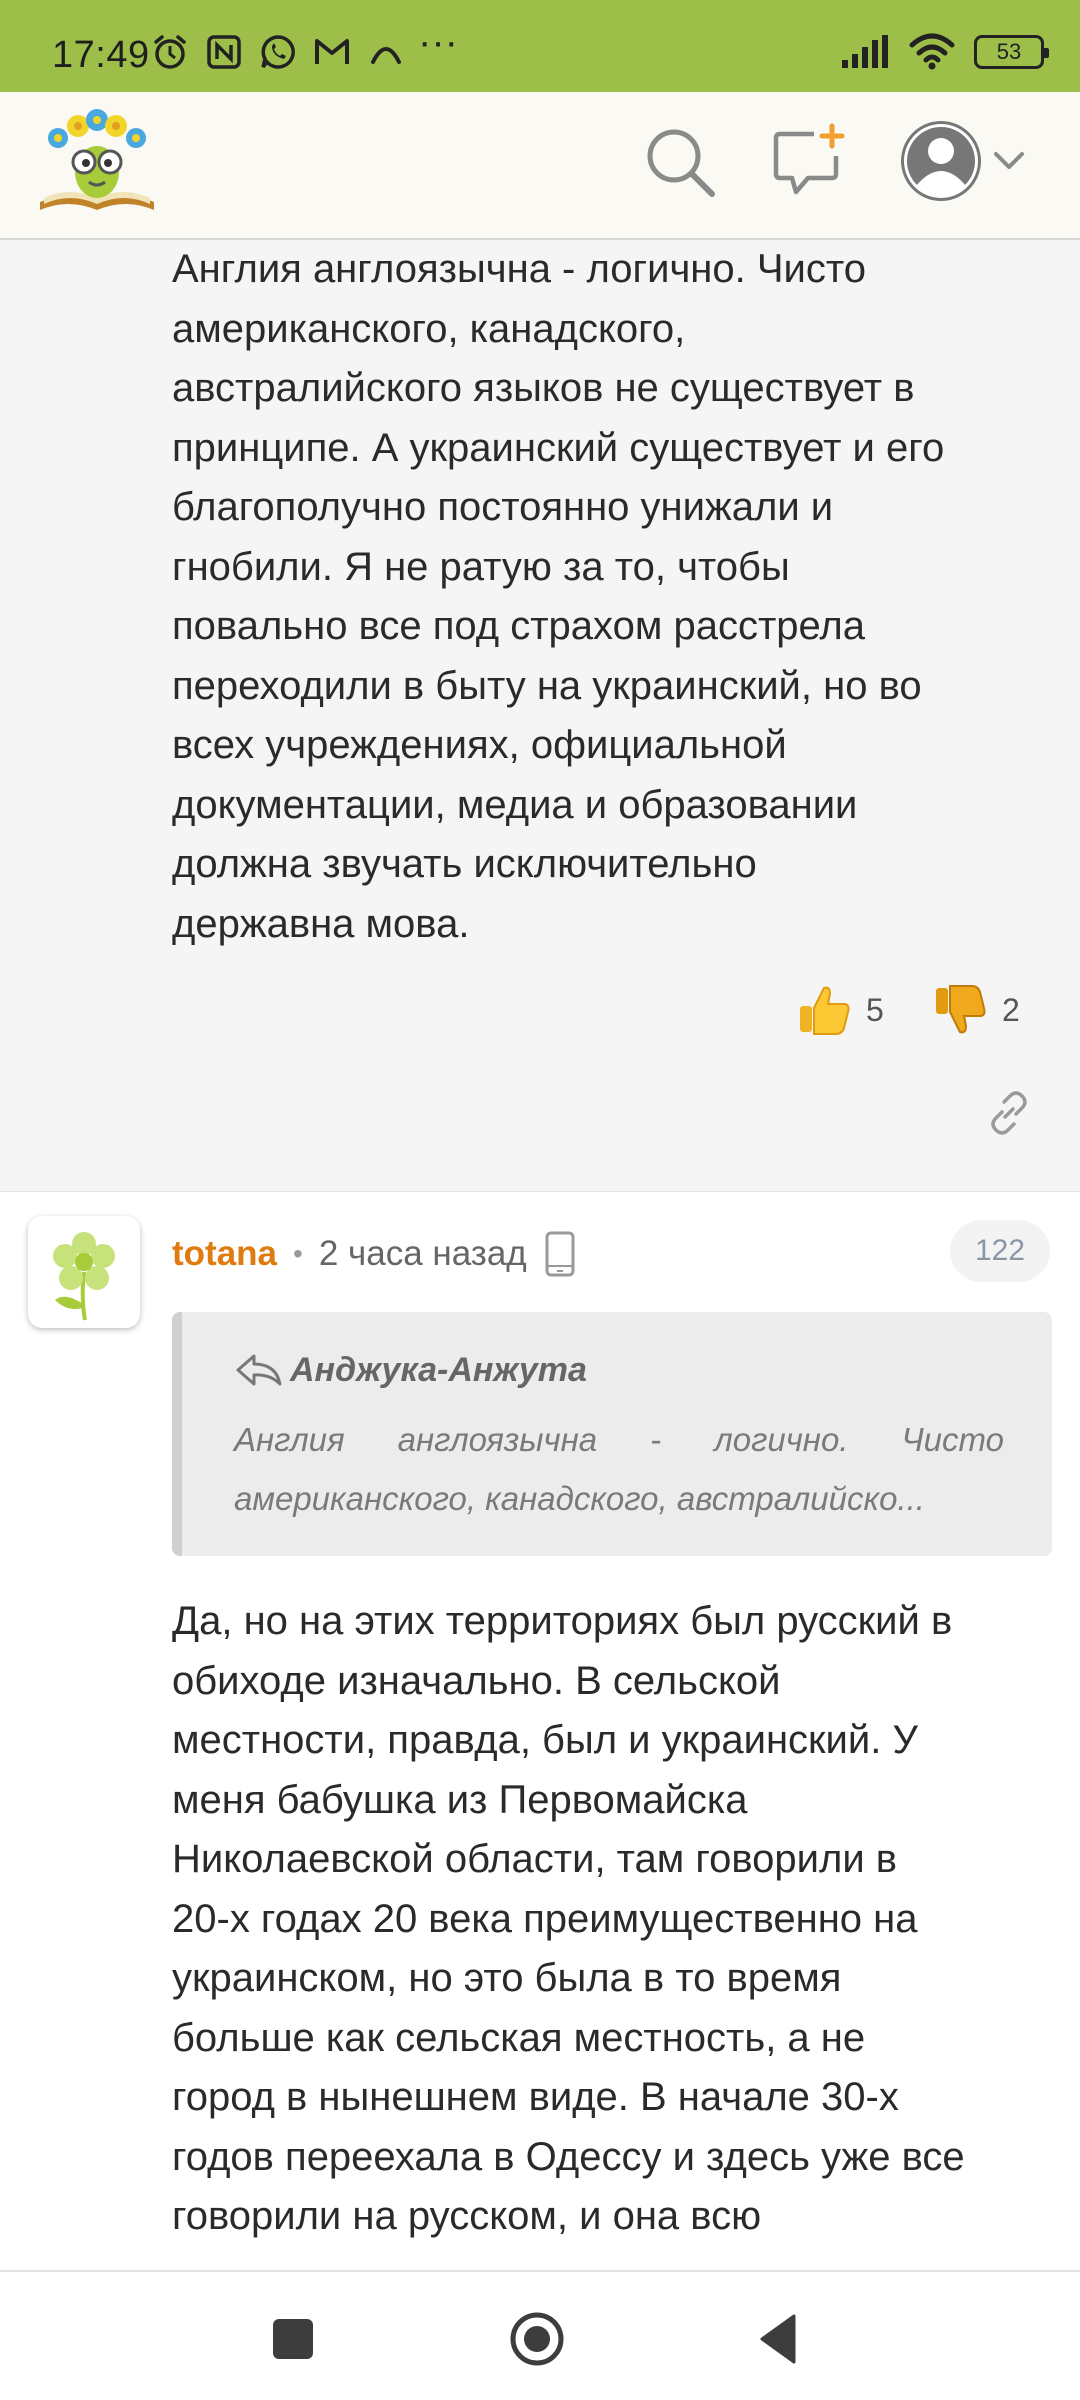 The height and width of the screenshot is (2400, 1080). I want to click on user-avatar-icon, so click(941, 161).